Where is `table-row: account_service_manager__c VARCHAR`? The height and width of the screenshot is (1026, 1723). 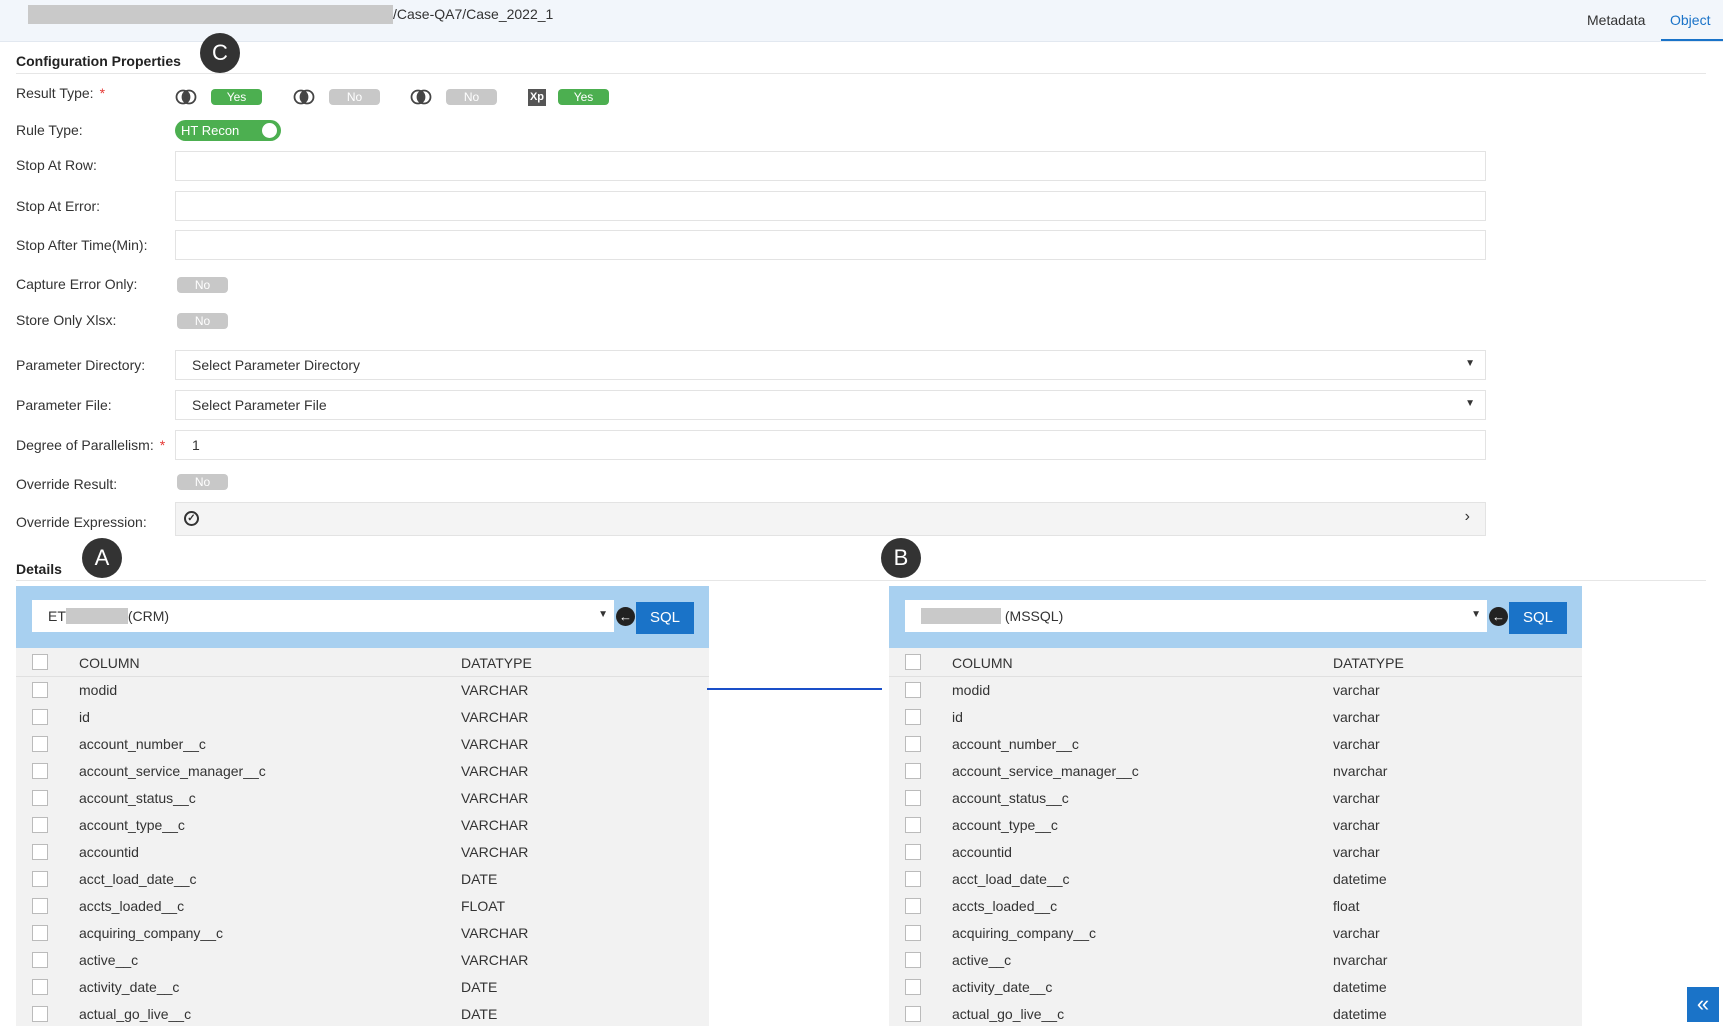 table-row: account_service_manager__c VARCHAR is located at coordinates (362, 771).